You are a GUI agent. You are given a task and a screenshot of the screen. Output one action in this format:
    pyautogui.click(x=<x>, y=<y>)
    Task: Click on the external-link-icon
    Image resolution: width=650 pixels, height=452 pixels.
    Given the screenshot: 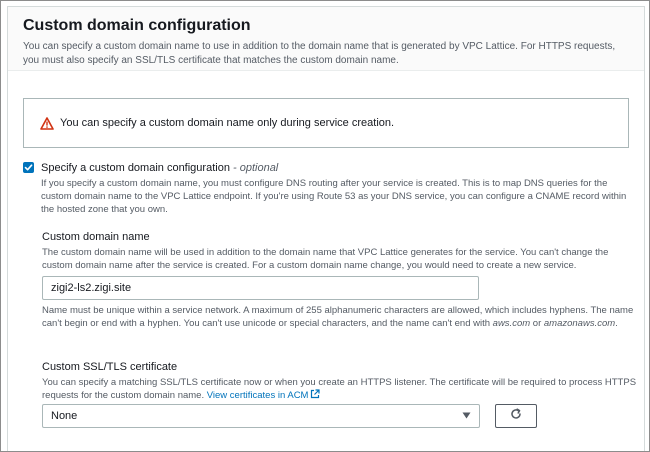 What is the action you would take?
    pyautogui.click(x=315, y=394)
    